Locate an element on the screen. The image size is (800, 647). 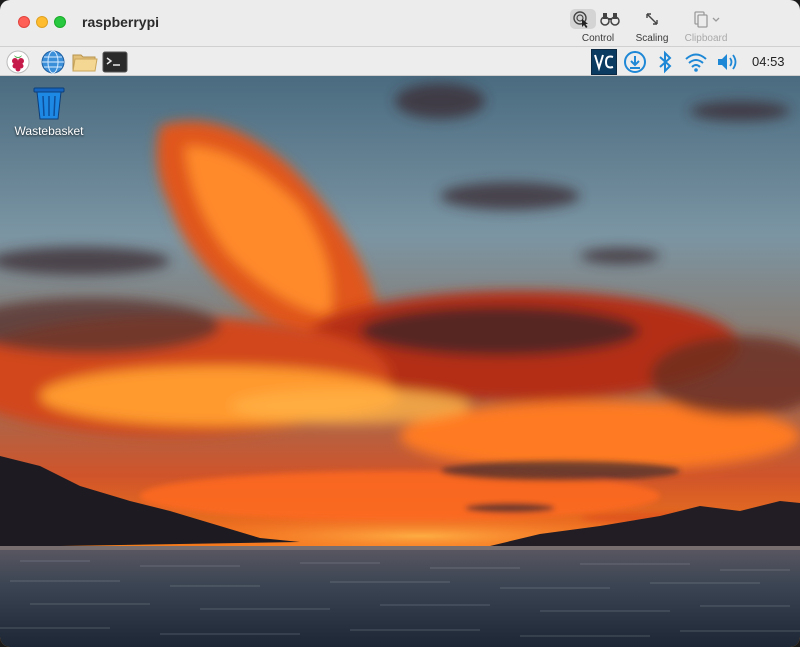
desktop-icon-label: Wastebasket is located at coordinates (49, 131).